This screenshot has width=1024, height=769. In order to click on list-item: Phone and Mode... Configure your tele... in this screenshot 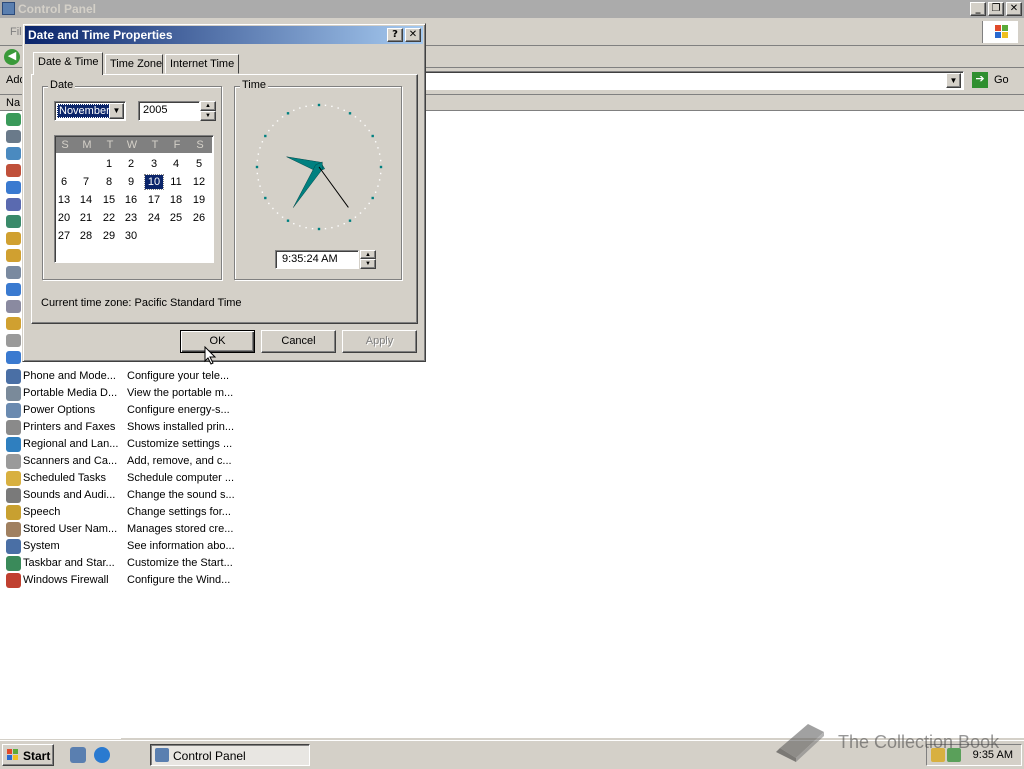, I will do `click(124, 376)`.